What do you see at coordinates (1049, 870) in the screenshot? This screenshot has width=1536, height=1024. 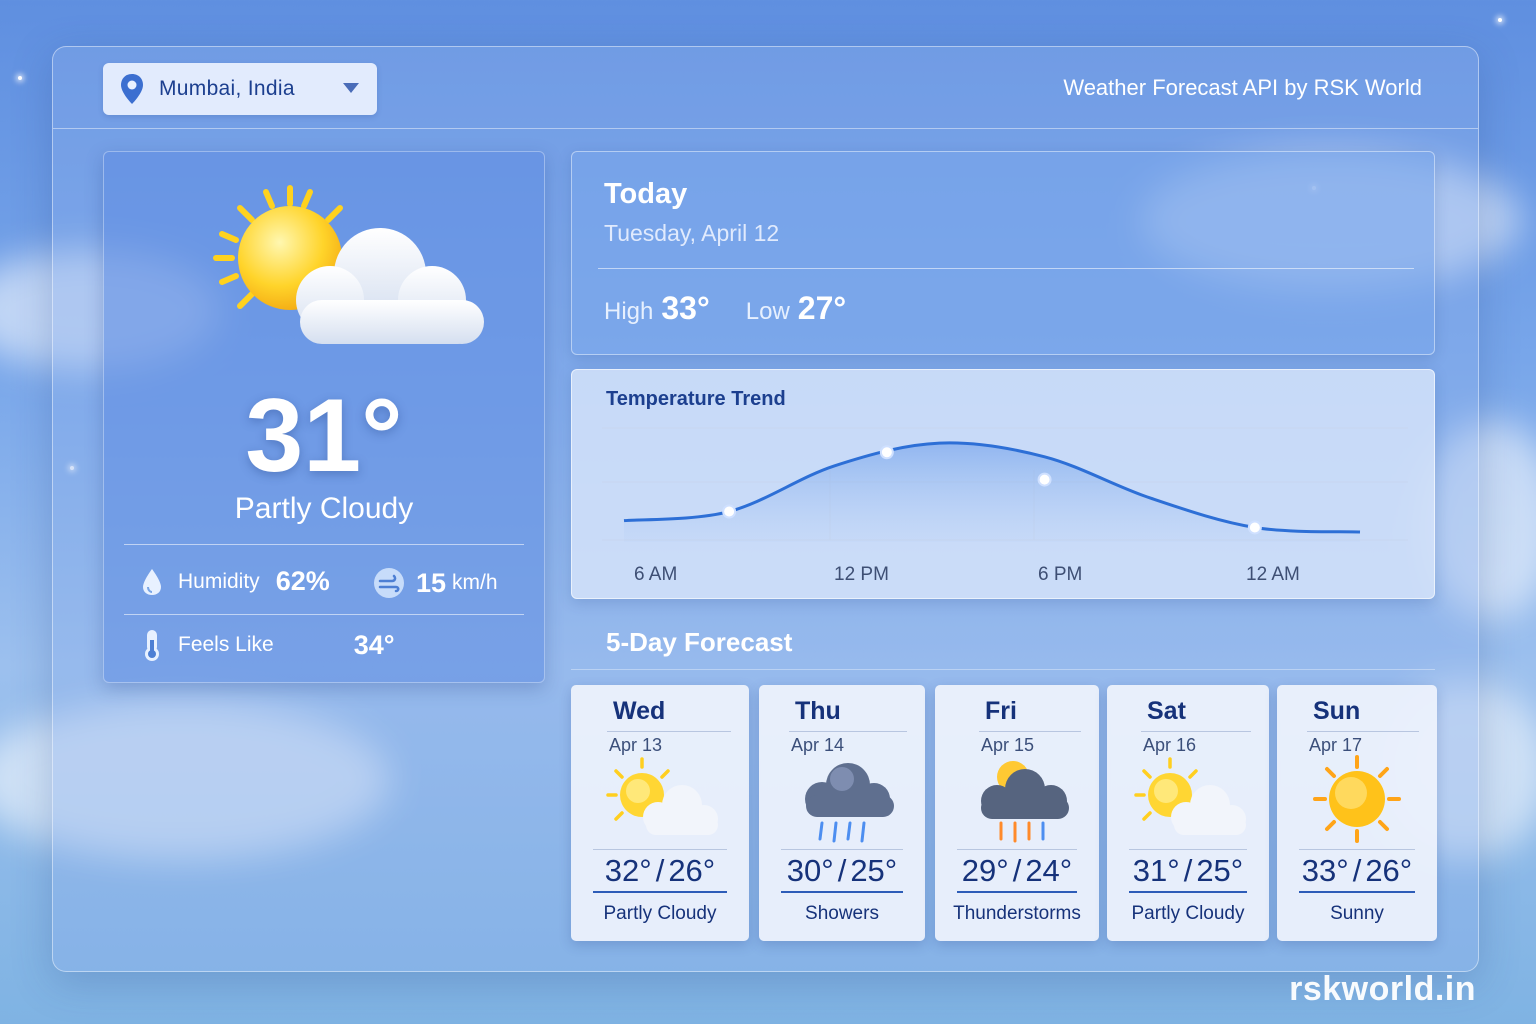 I see `forecast-low: 24°` at bounding box center [1049, 870].